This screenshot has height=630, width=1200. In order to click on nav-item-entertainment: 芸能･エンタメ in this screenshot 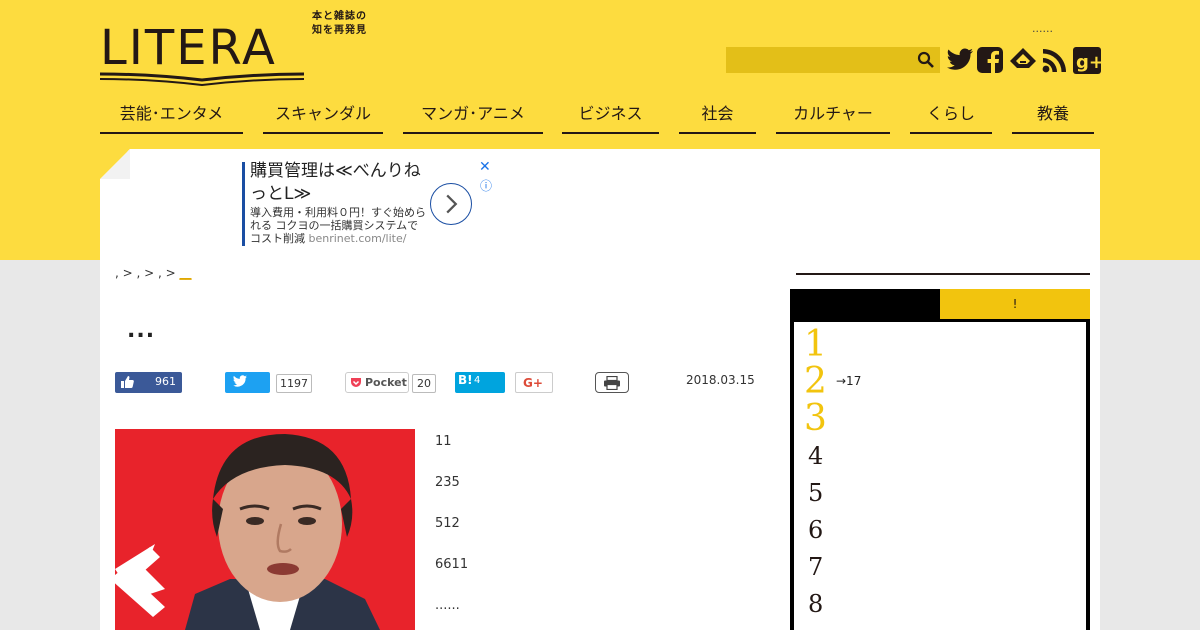, I will do `click(171, 117)`.